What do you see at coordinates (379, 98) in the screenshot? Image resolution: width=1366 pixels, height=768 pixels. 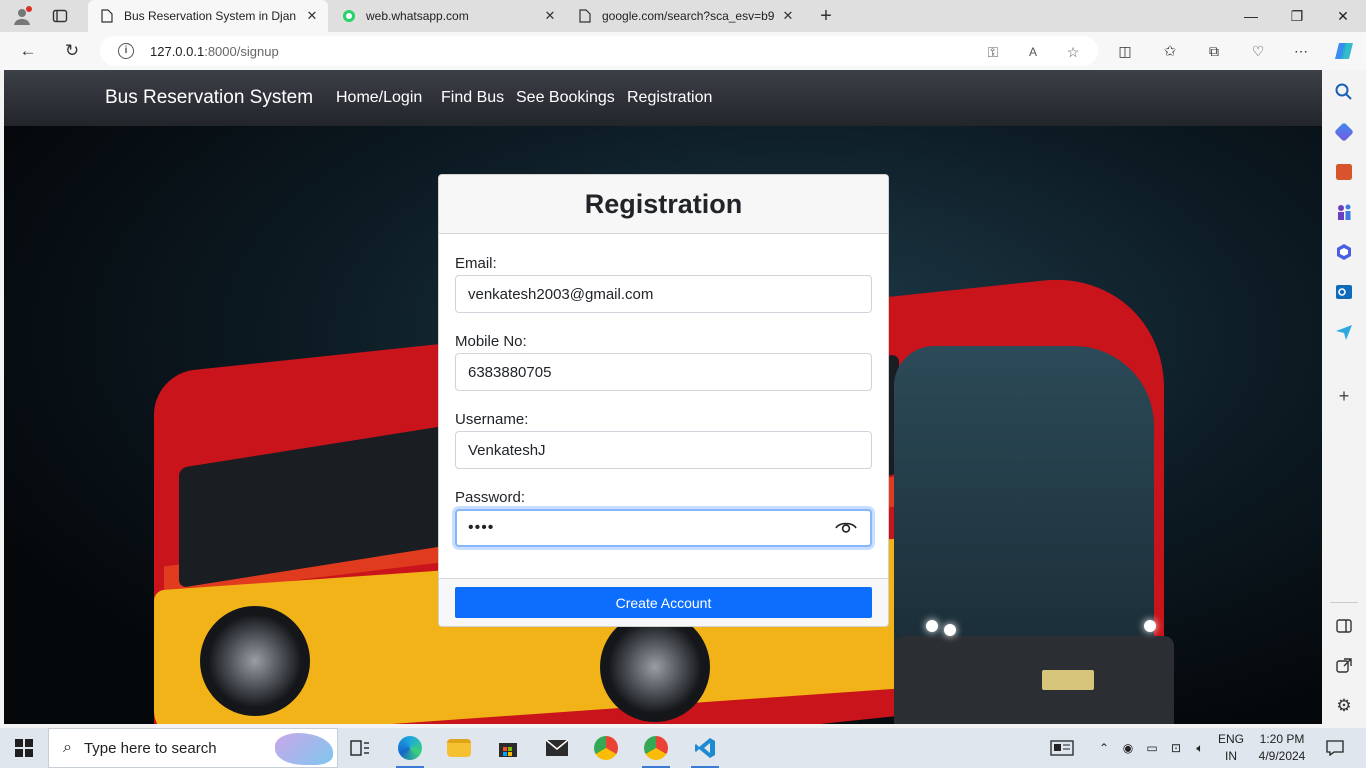 I see `nav-link-home-login: Home/Login` at bounding box center [379, 98].